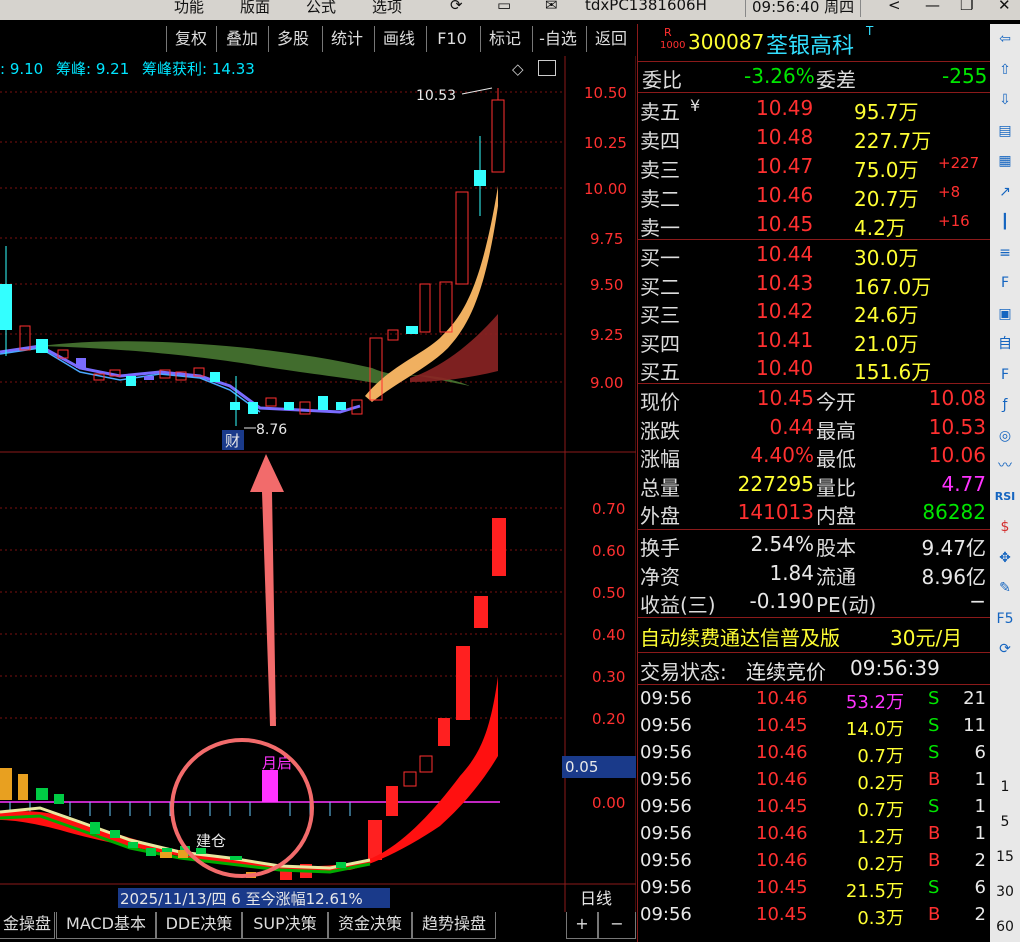 Image resolution: width=1020 pixels, height=942 pixels. Describe the element at coordinates (1005, 527) in the screenshot. I see `money-icon: $` at that location.